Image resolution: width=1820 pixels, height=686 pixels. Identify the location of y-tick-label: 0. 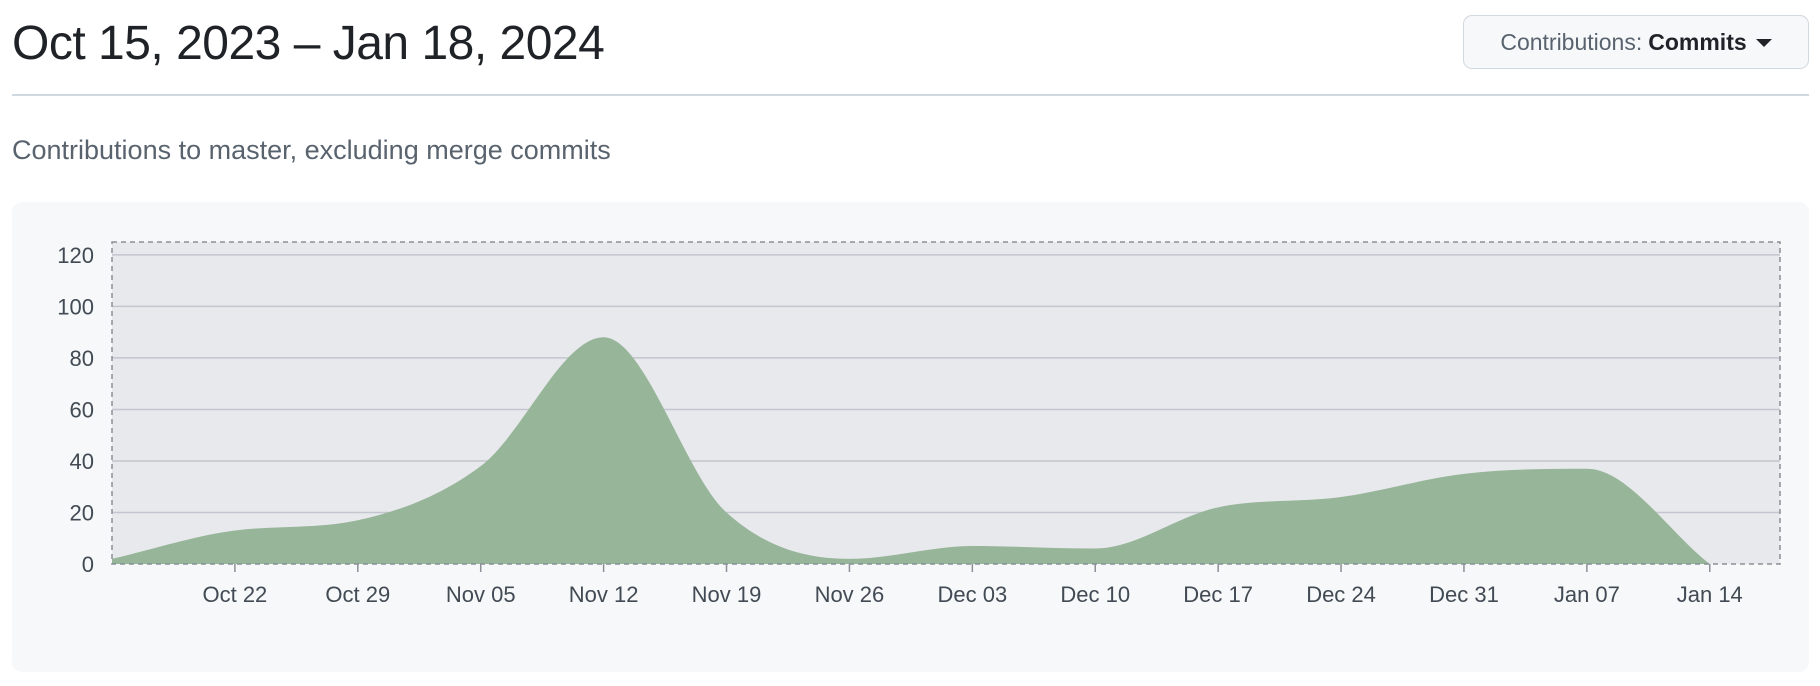
(88, 564).